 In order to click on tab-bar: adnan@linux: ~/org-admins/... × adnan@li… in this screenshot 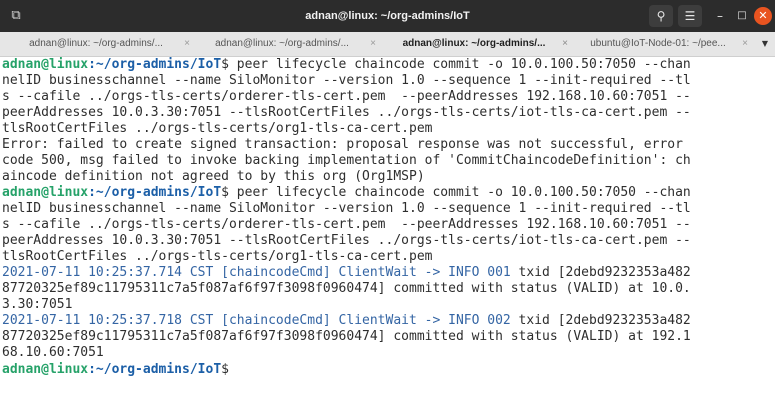, I will do `click(387, 44)`.